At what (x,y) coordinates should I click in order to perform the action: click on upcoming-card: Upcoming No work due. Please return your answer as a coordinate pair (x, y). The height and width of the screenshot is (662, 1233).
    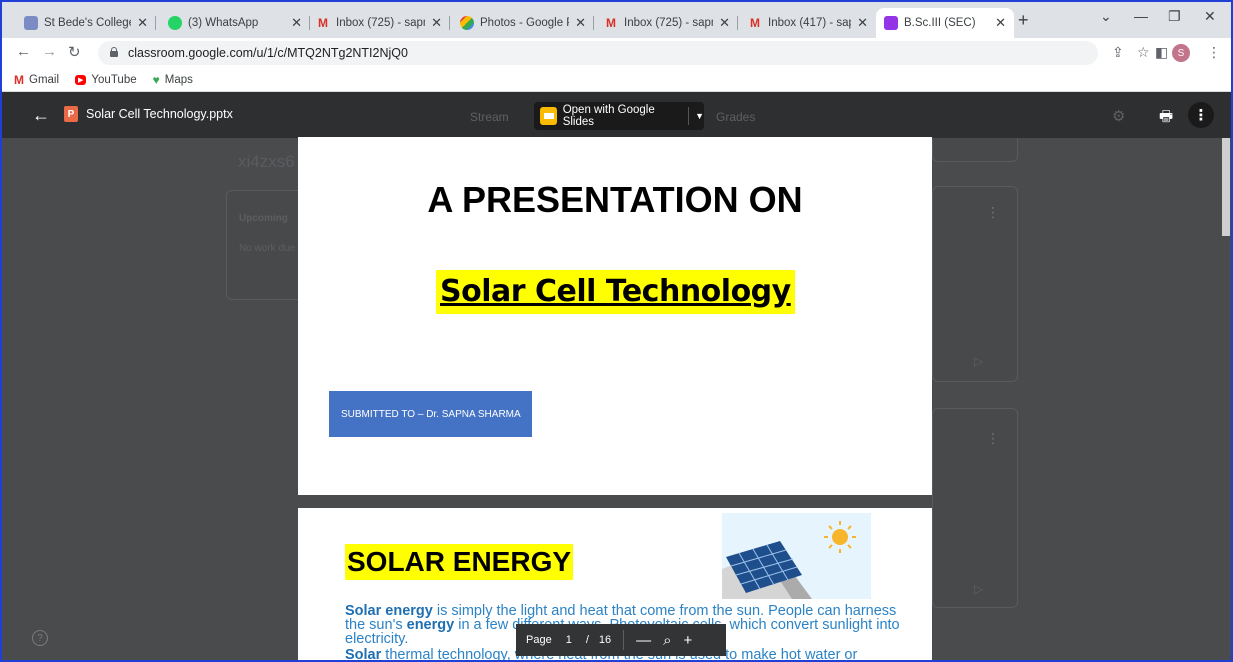
    Looking at the image, I should click on (266, 245).